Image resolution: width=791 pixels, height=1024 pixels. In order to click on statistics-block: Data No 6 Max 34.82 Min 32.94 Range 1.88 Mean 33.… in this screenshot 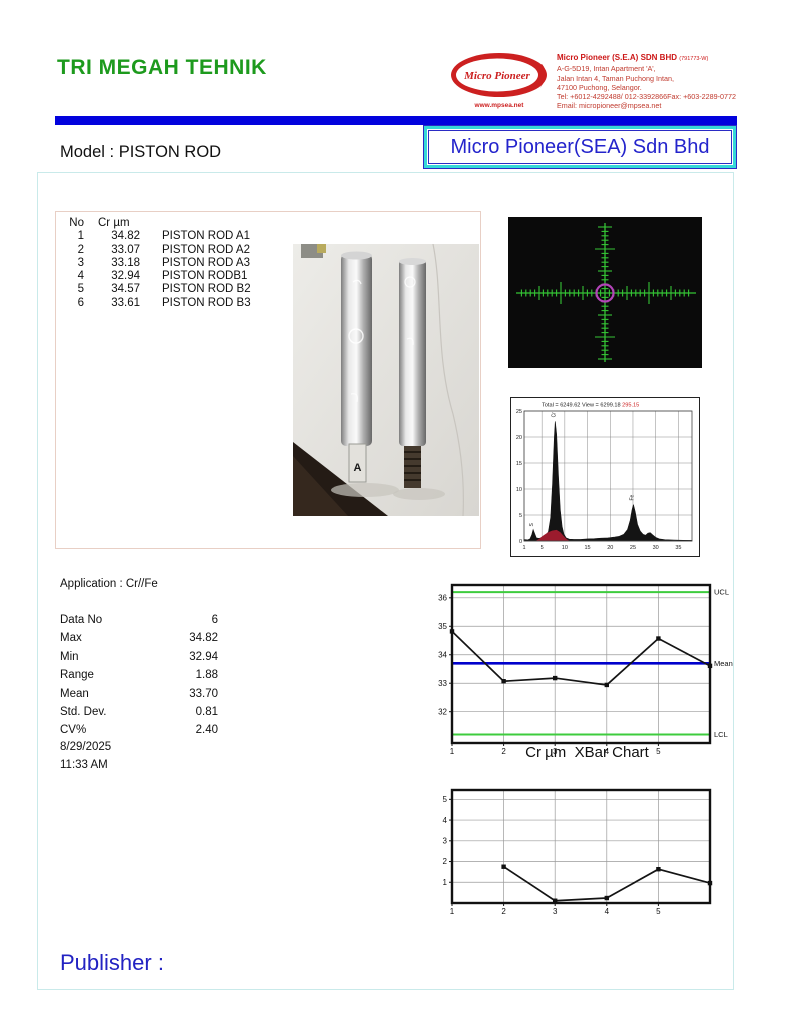, I will do `click(139, 678)`.